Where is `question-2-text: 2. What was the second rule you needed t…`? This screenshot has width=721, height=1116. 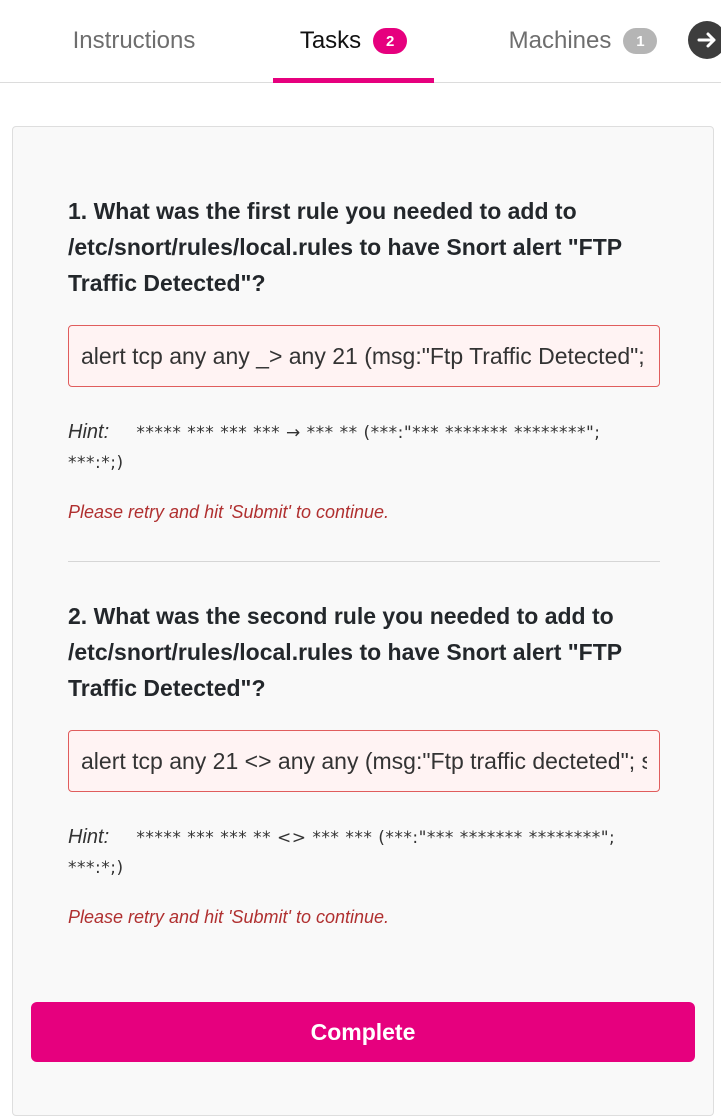 question-2-text: 2. What was the second rule you needed t… is located at coordinates (345, 652).